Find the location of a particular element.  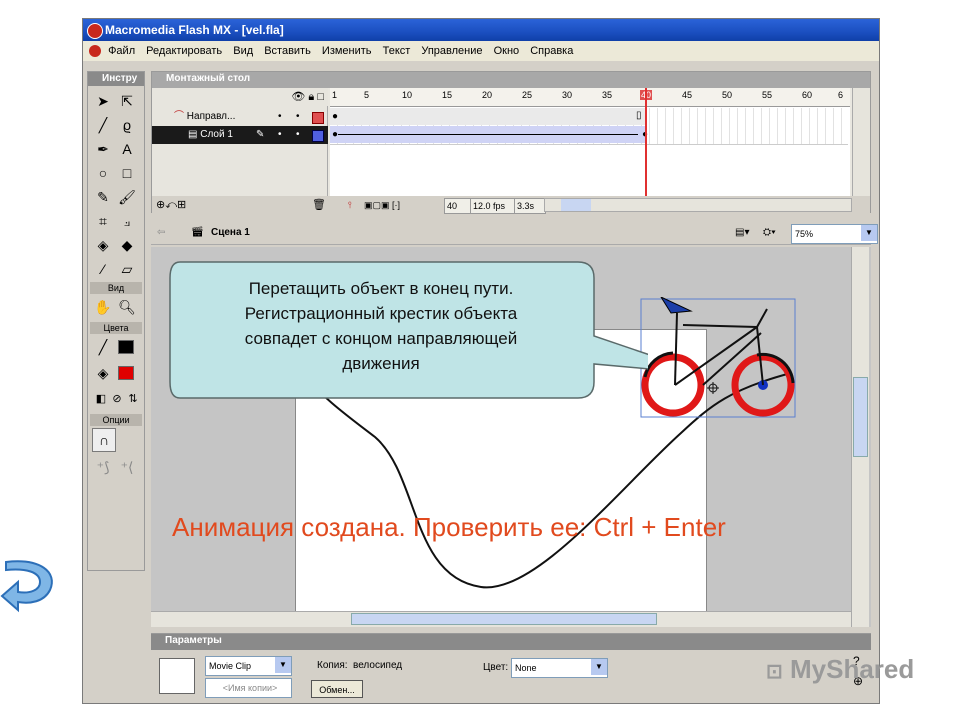

menu-edit: Редактировать is located at coordinates (184, 51).